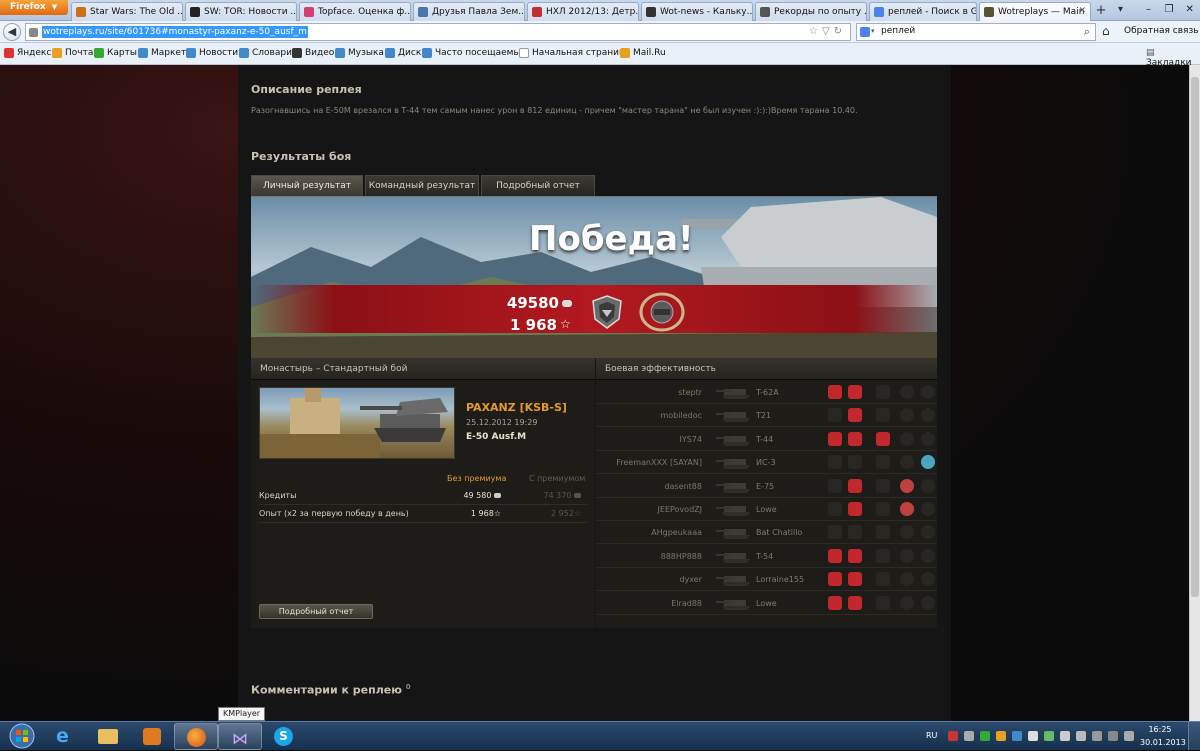  I want to click on explorer-taskbar-icon, so click(108, 736).